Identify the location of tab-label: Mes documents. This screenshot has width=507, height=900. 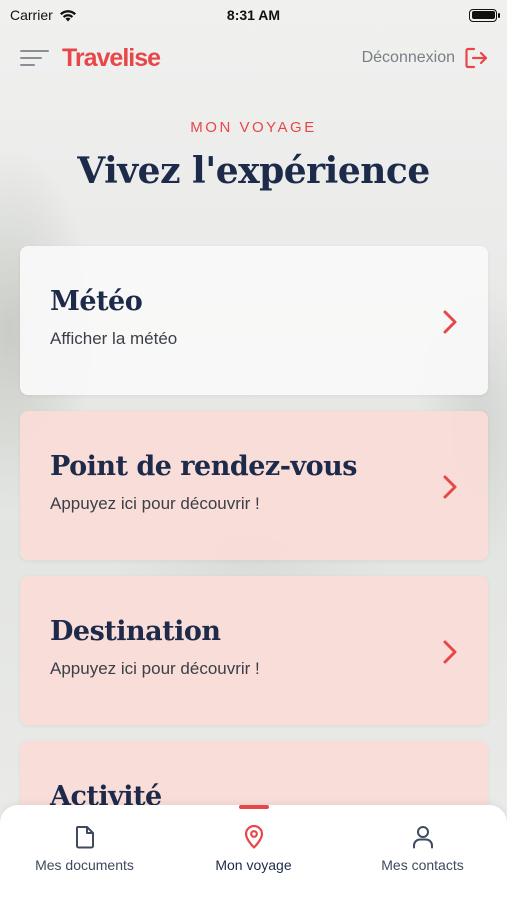
(84, 865).